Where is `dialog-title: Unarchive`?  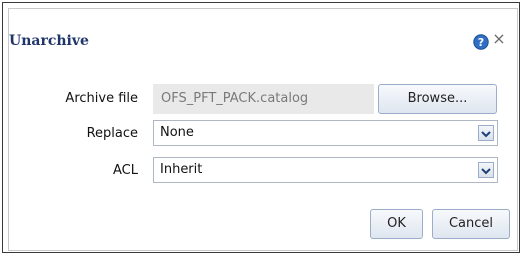
dialog-title: Unarchive is located at coordinates (49, 41).